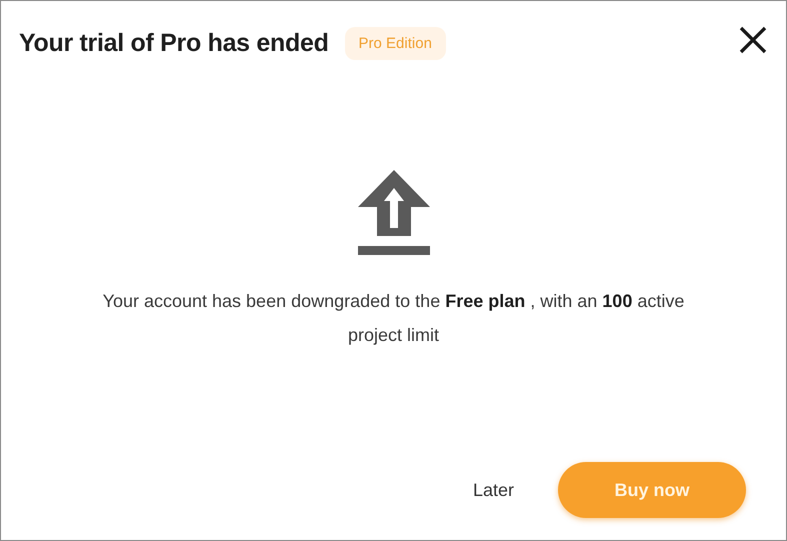 The height and width of the screenshot is (541, 787). I want to click on edition-badge: Pro Edition, so click(395, 43).